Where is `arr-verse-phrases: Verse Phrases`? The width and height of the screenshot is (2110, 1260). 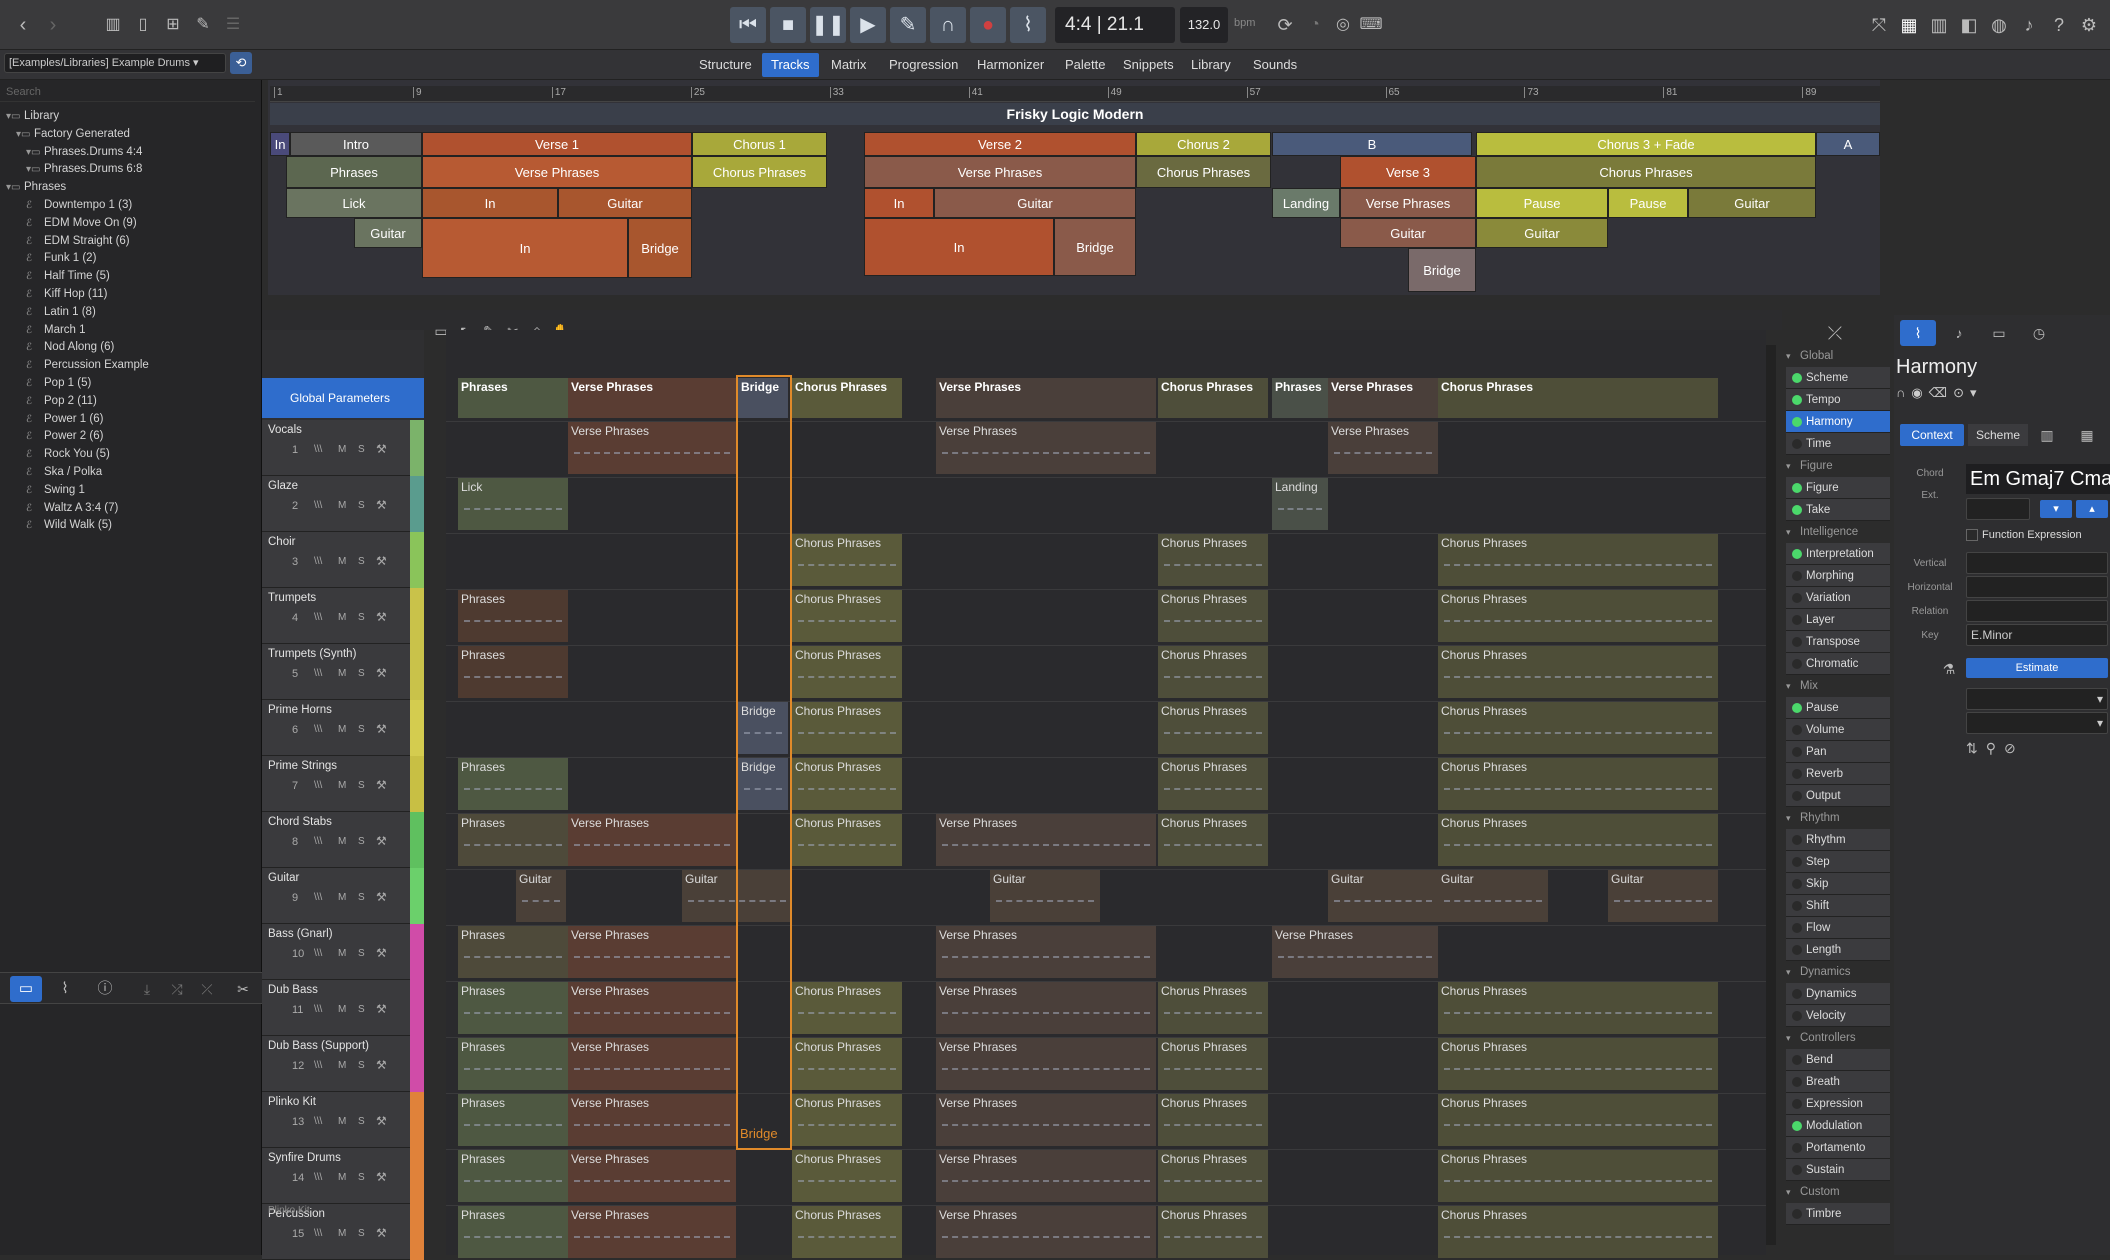
arr-verse-phrases: Verse Phrases is located at coordinates (557, 172).